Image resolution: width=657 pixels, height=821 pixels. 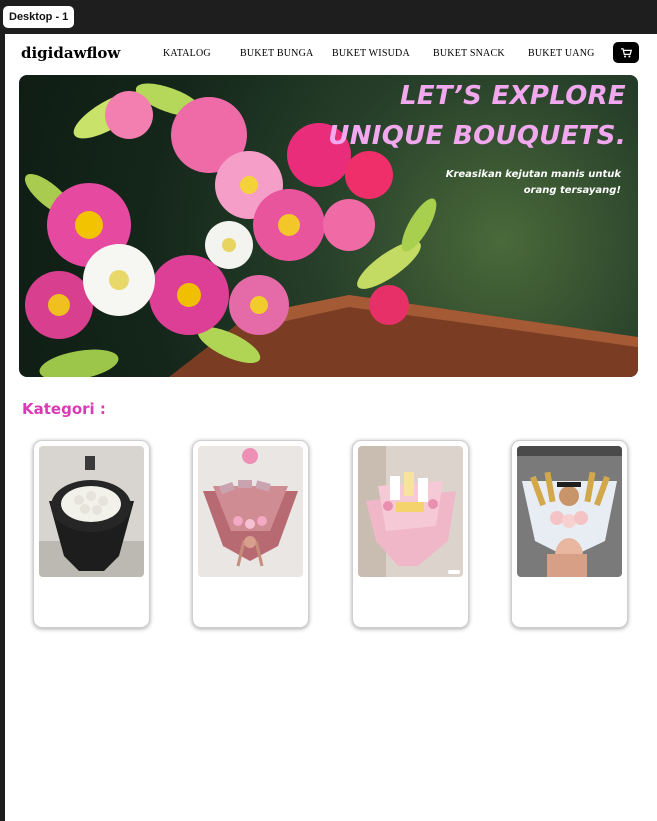 I want to click on nav-item-katalog: KATALOG, so click(x=187, y=53).